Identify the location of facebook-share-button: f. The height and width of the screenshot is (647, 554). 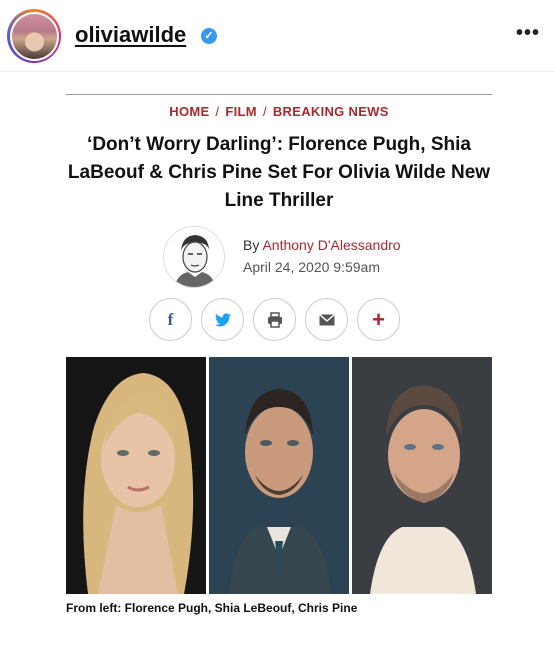
(170, 319).